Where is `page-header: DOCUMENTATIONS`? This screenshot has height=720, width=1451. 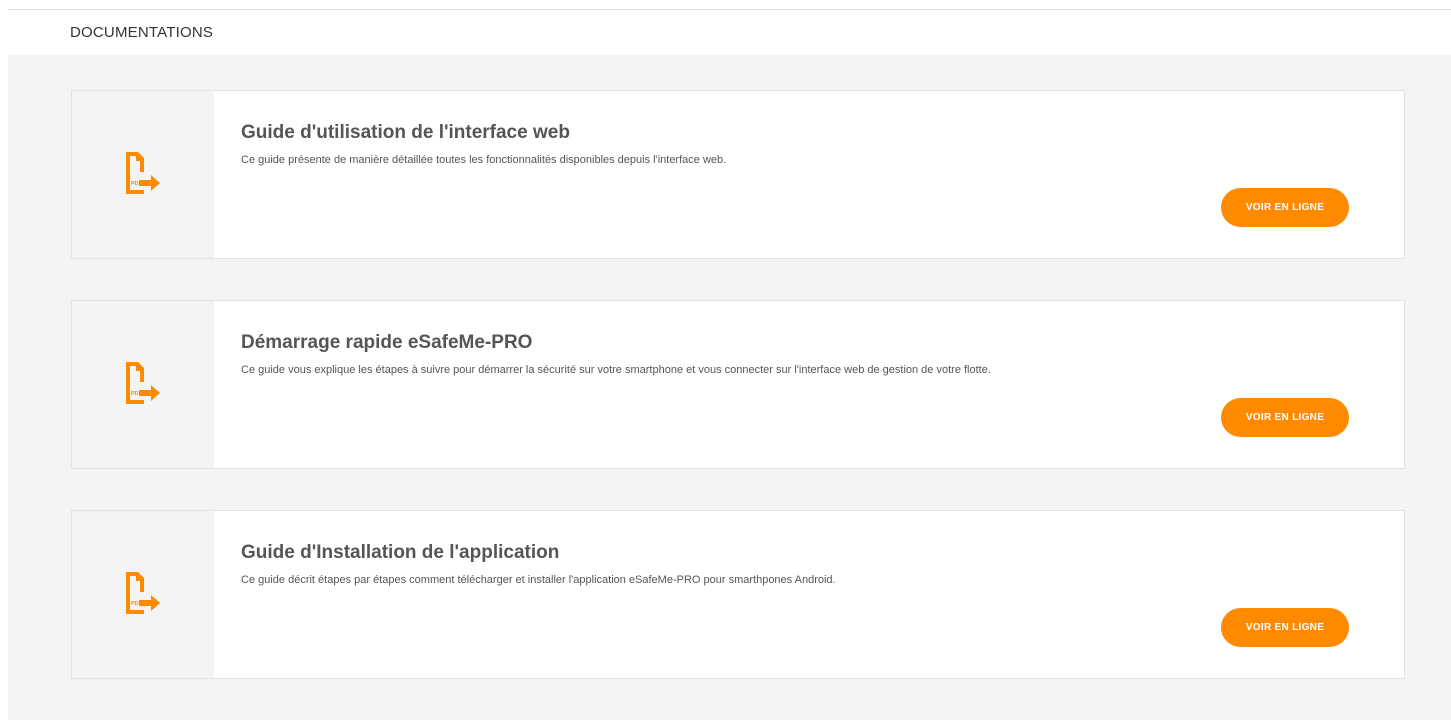 page-header: DOCUMENTATIONS is located at coordinates (729, 32).